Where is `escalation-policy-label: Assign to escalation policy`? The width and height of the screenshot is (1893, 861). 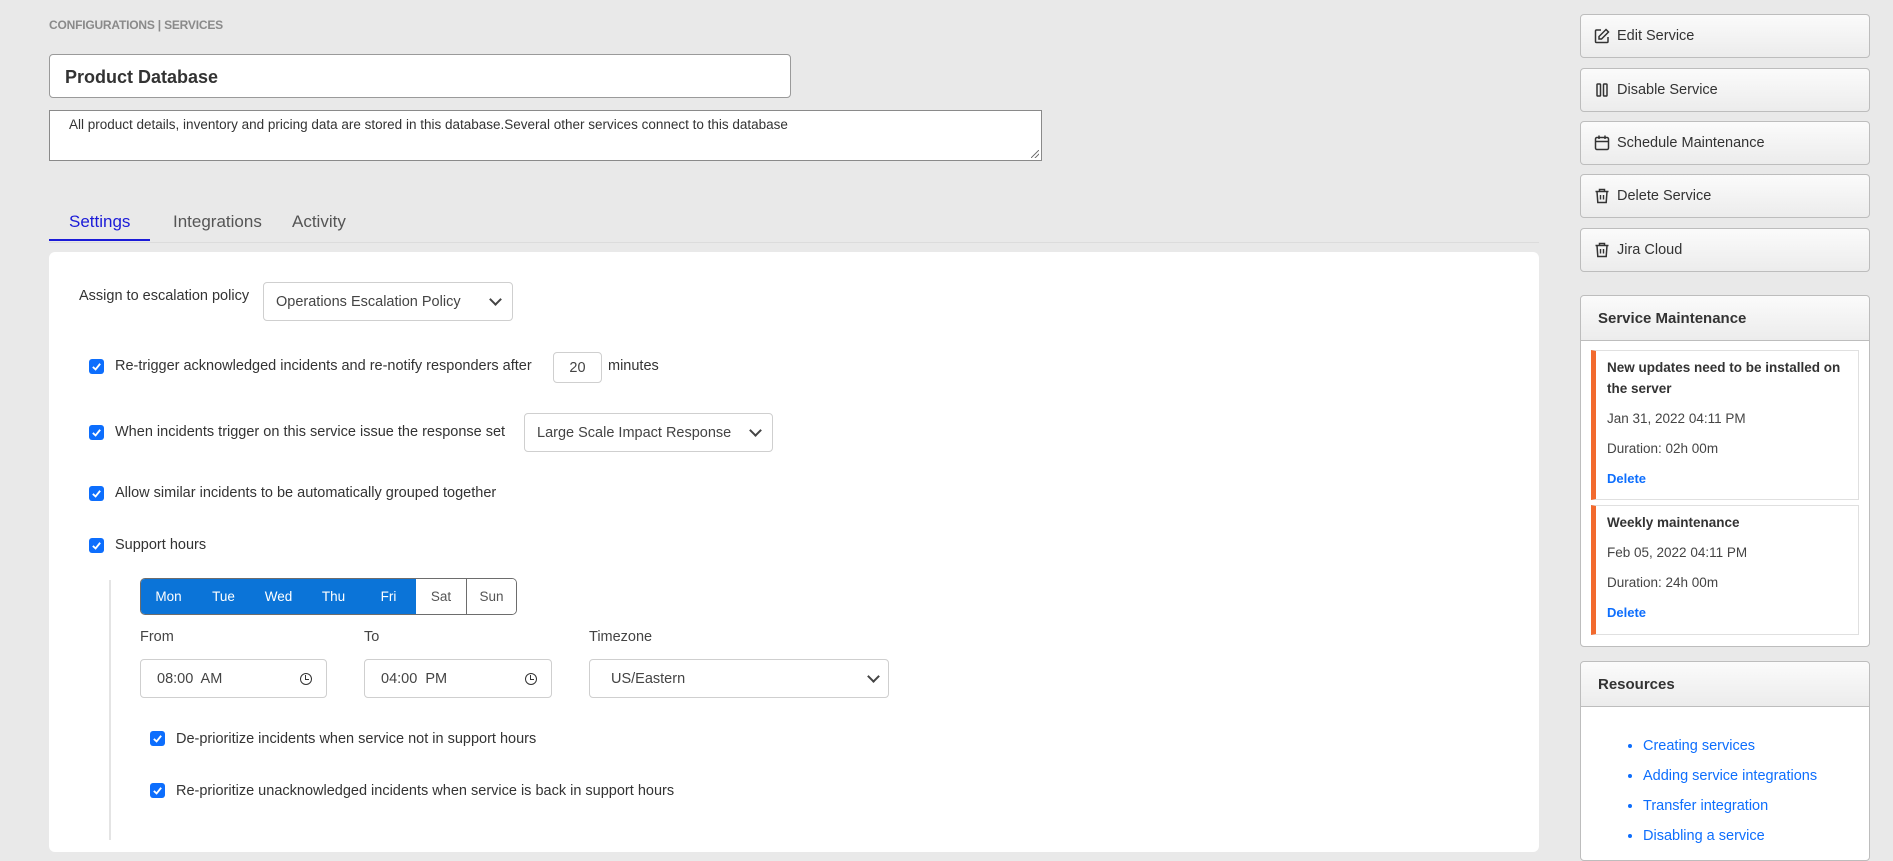 escalation-policy-label: Assign to escalation policy is located at coordinates (164, 296).